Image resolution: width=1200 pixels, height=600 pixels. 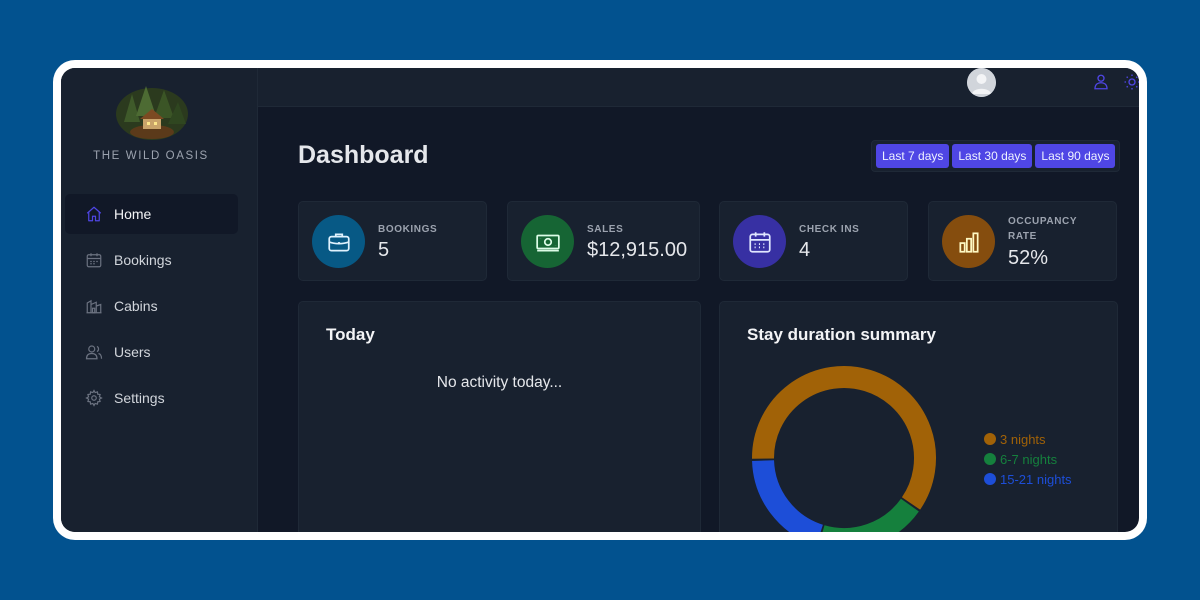 What do you see at coordinates (139, 398) in the screenshot?
I see `sidebar-item-label: Settings` at bounding box center [139, 398].